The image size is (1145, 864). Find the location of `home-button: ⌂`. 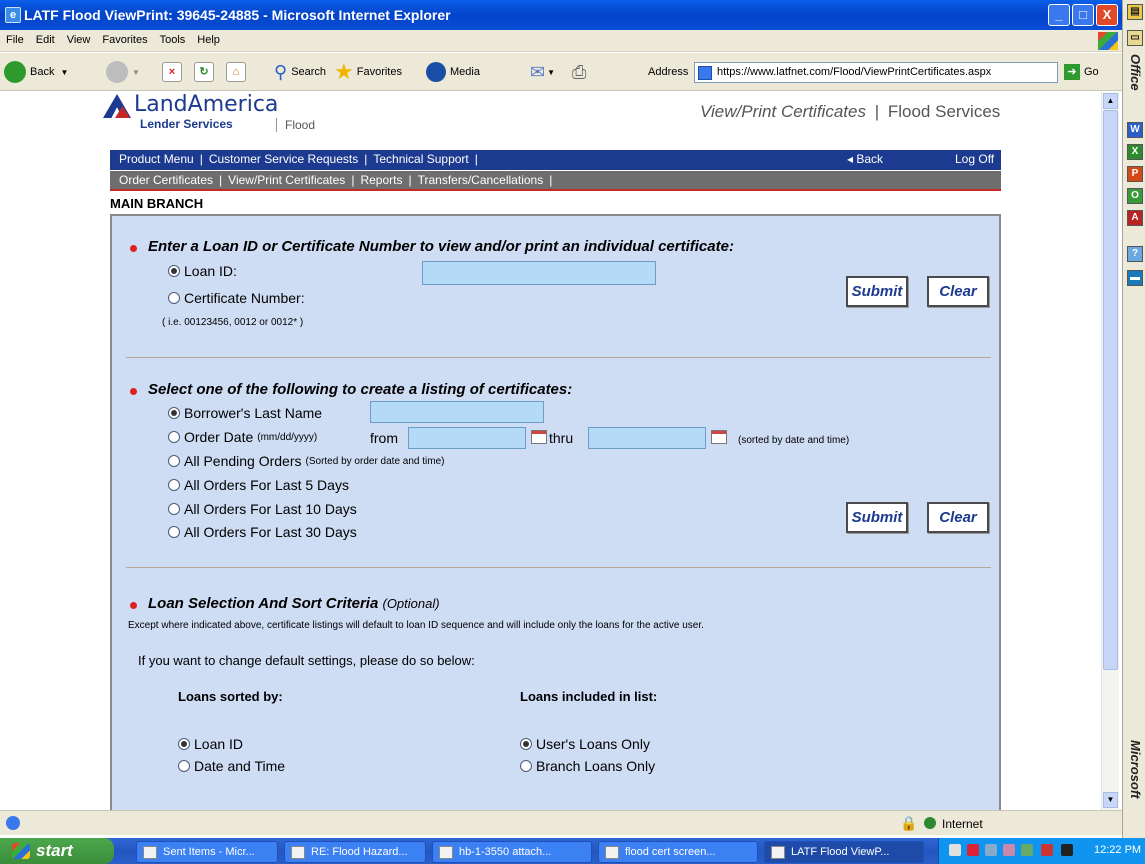

home-button: ⌂ is located at coordinates (236, 72).